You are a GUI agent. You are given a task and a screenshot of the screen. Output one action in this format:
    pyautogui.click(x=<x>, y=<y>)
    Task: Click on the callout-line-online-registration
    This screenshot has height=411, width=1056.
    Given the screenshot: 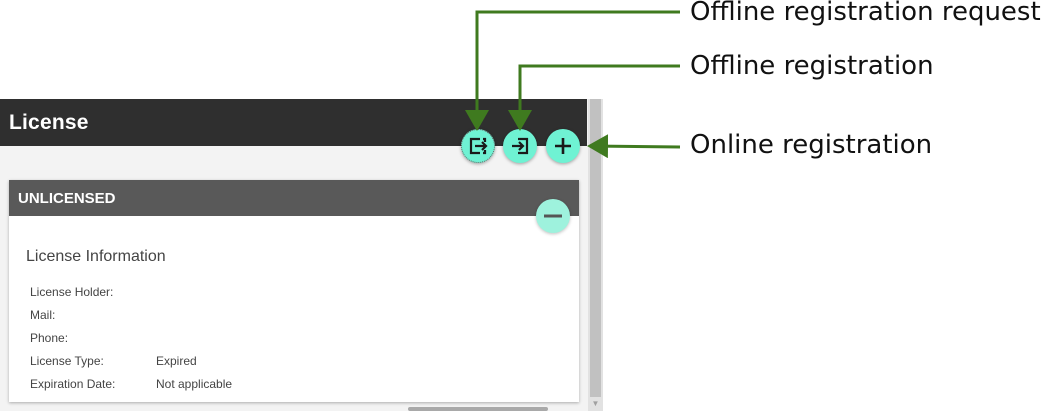 What is the action you would take?
    pyautogui.click(x=634, y=146)
    